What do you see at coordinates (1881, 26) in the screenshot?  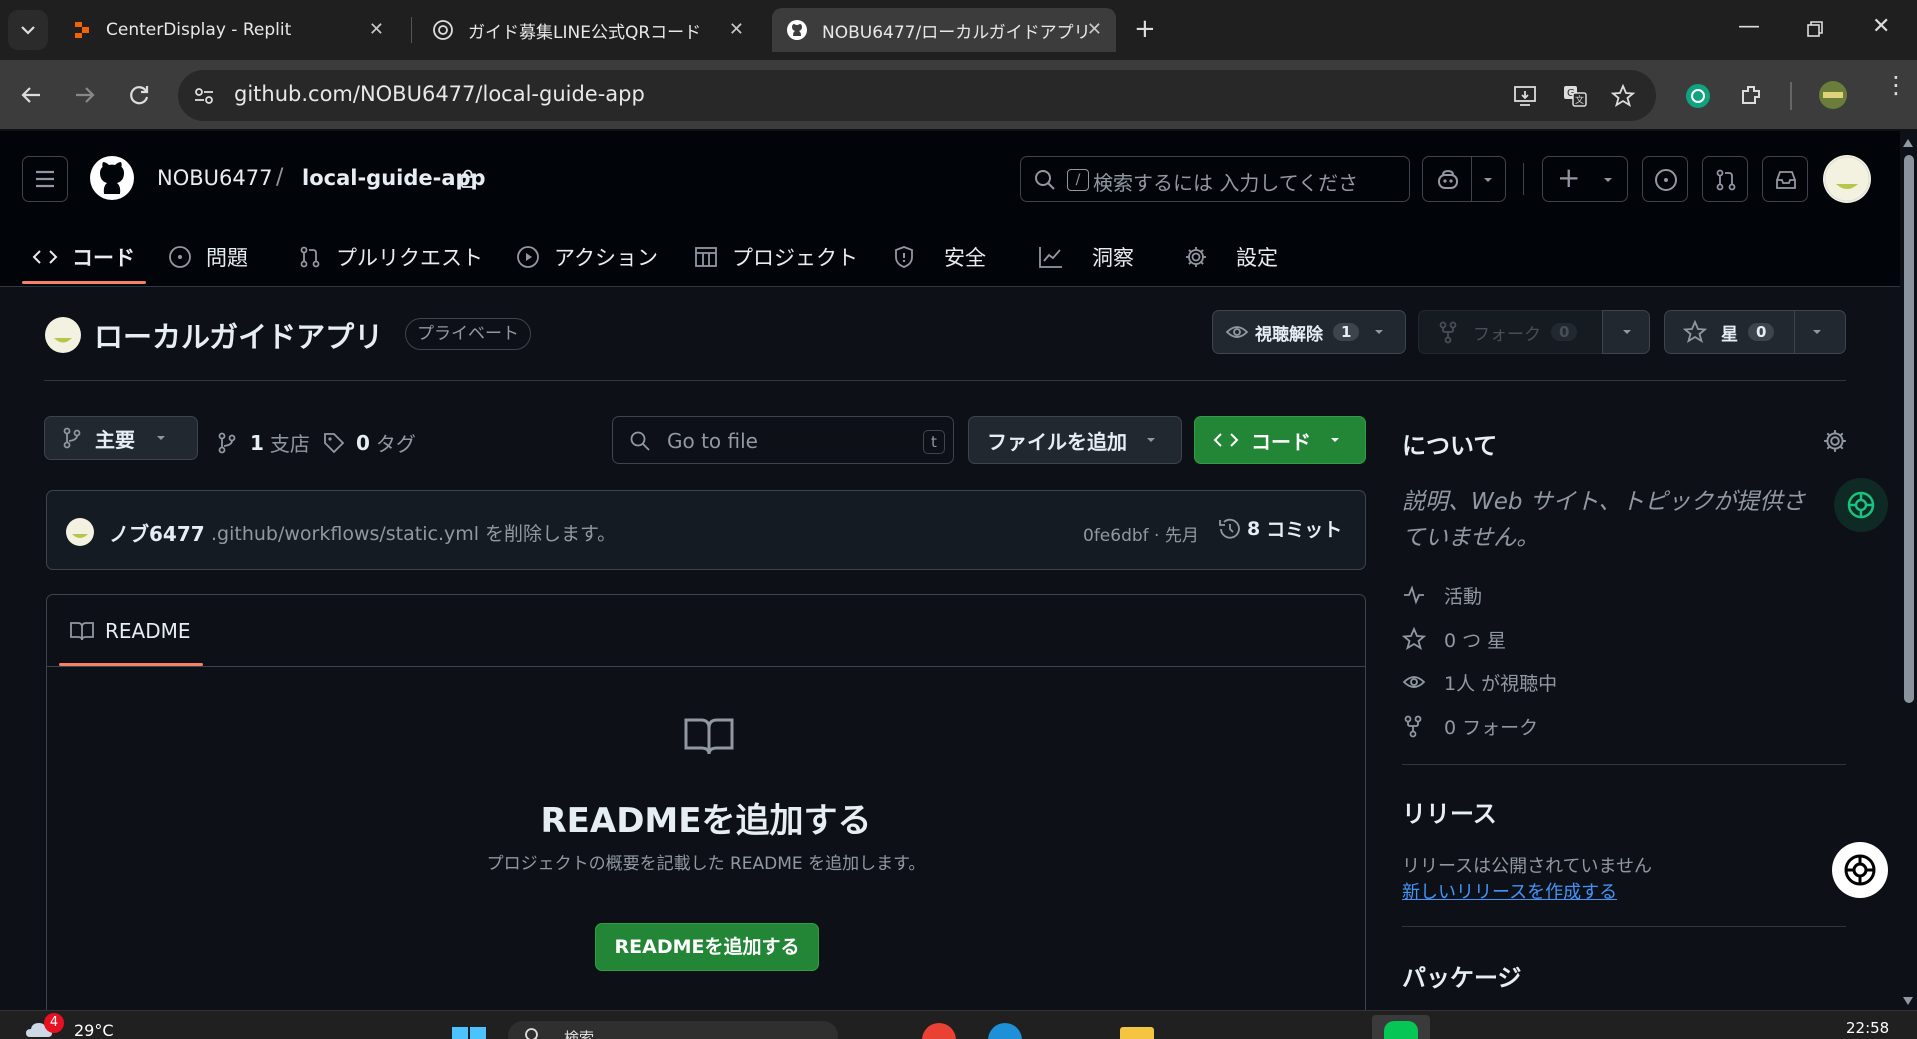 I see `close-window-button: ✕` at bounding box center [1881, 26].